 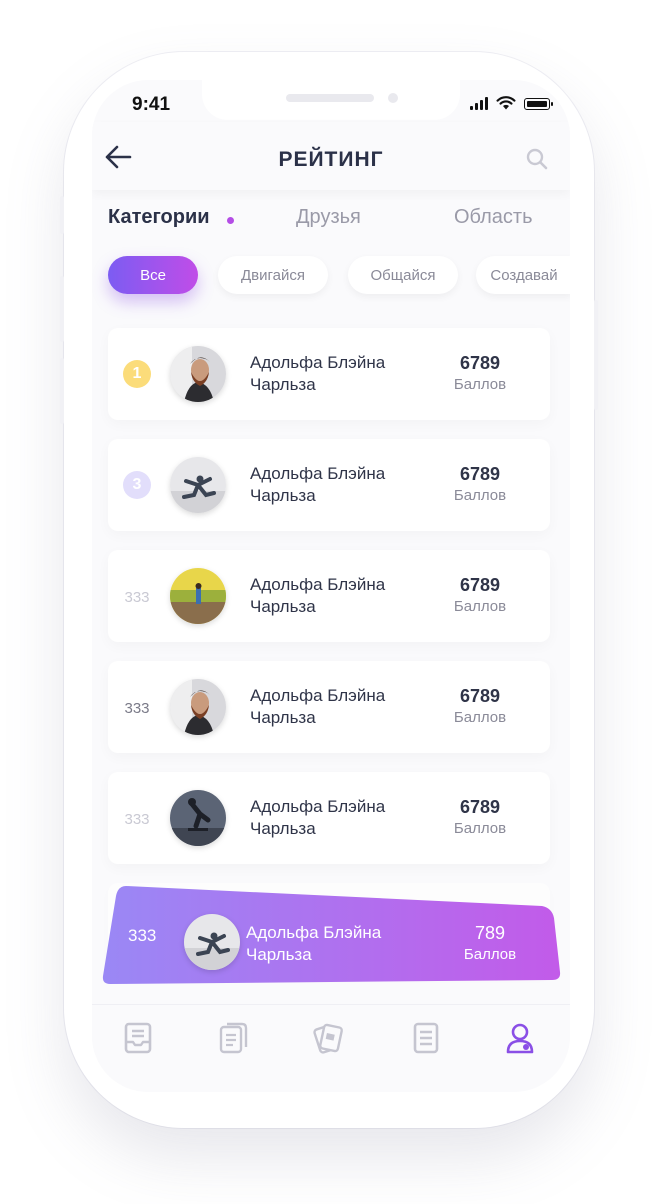 I want to click on tab-categories: Категории, so click(x=159, y=217).